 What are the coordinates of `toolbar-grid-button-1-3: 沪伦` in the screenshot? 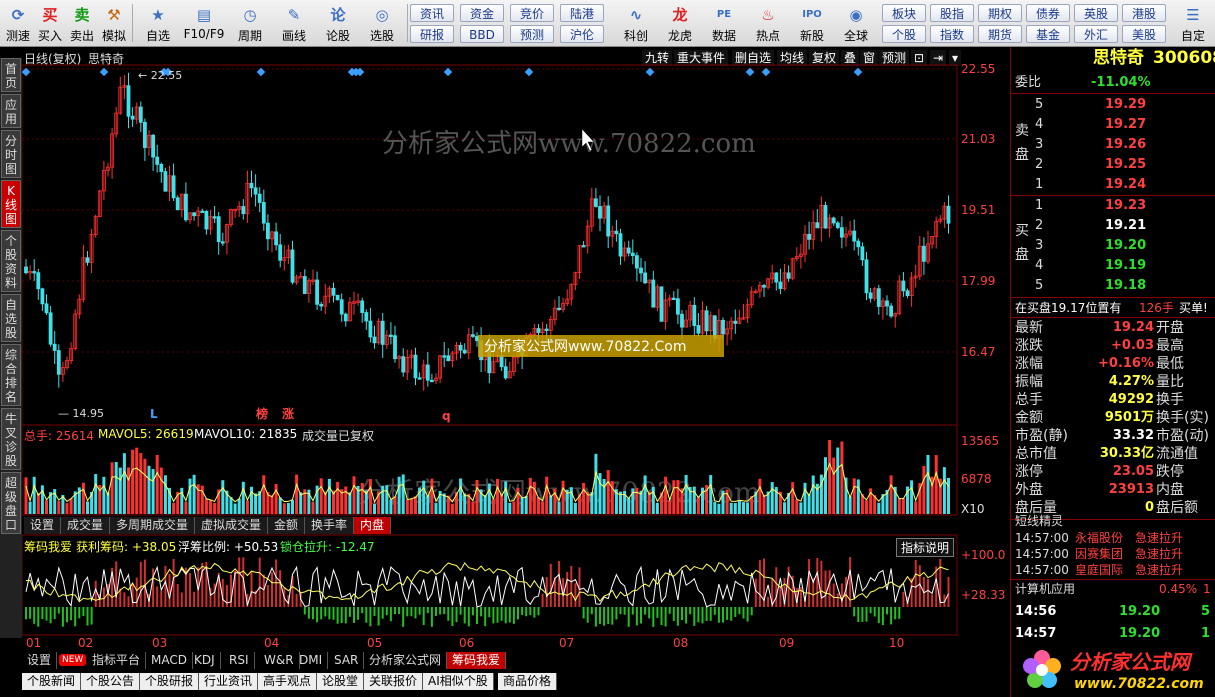 It's located at (582, 34).